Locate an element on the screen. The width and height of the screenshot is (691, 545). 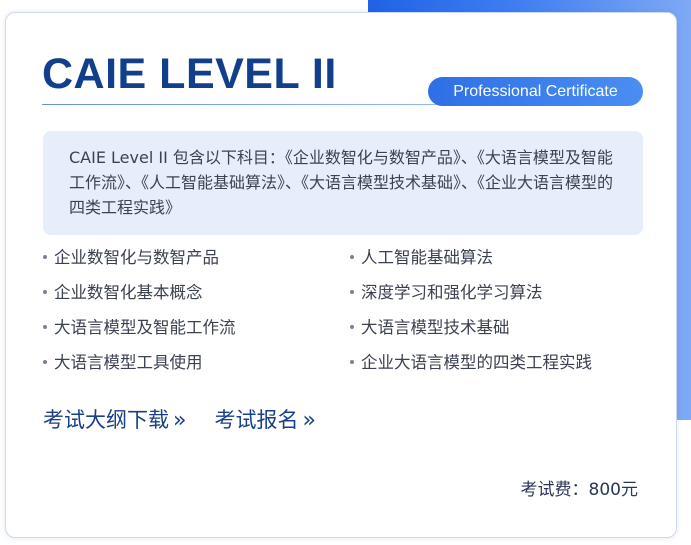
subject-item: 企业数智化基本概念 is located at coordinates (196, 292).